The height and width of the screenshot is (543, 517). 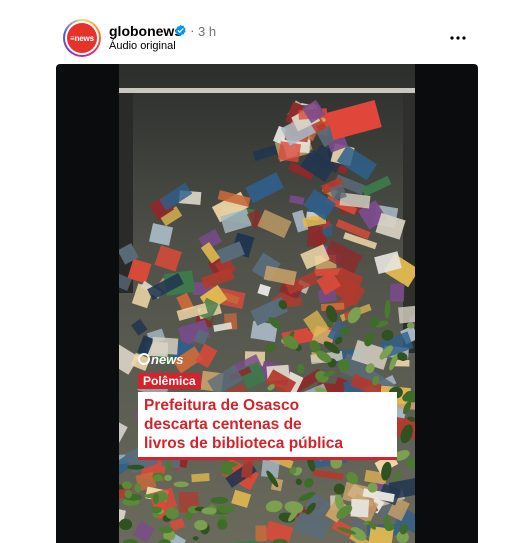 I want to click on category-tag: Polêmica, so click(x=169, y=381).